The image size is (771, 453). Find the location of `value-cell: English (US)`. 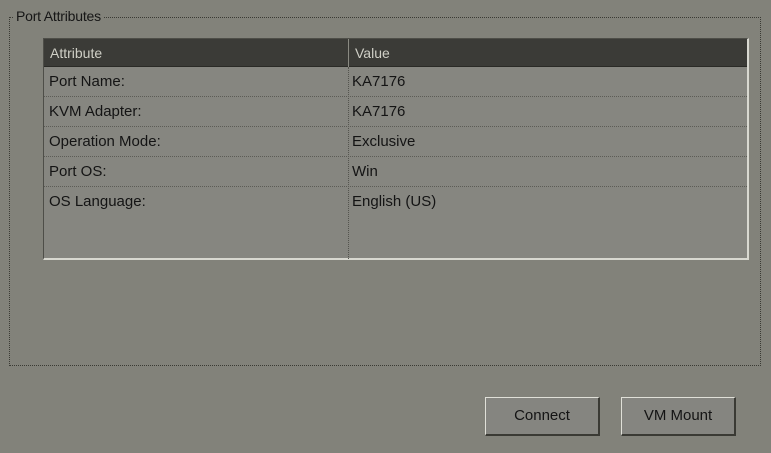

value-cell: English (US) is located at coordinates (394, 201).